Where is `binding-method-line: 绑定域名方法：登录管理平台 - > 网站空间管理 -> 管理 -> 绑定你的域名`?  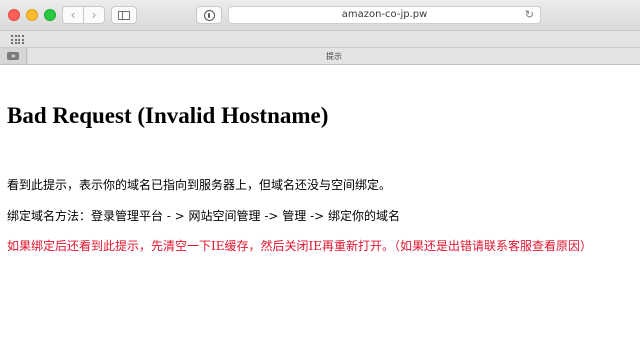
binding-method-line: 绑定域名方法：登录管理平台 - > 网站空间管理 -> 管理 -> 绑定你的域名 is located at coordinates (204, 216).